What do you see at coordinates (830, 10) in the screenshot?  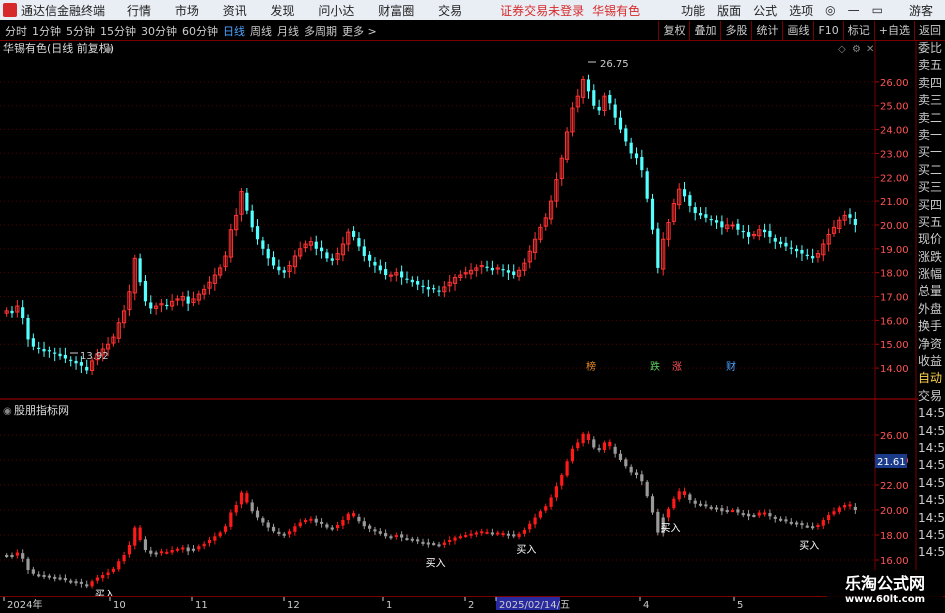 I see `service-icon: ◎` at bounding box center [830, 10].